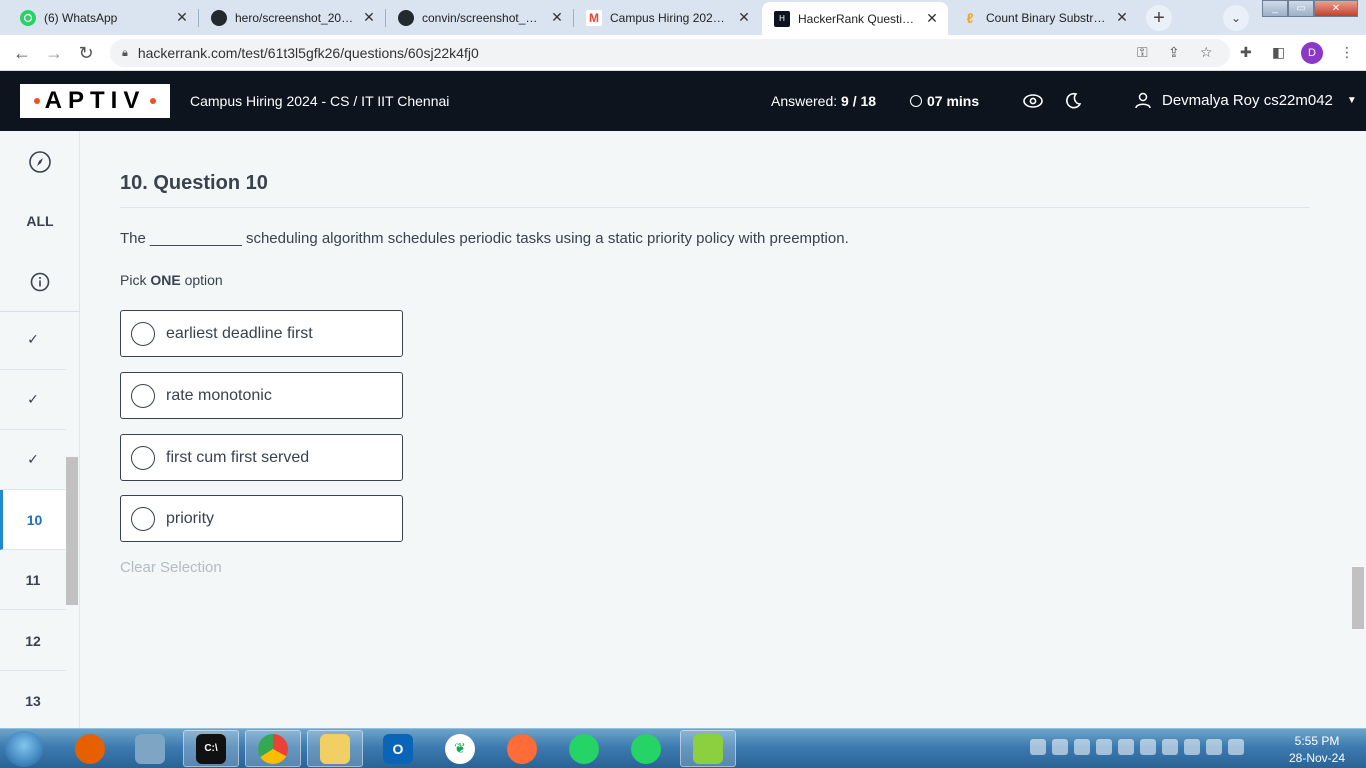 This screenshot has width=1366, height=768. Describe the element at coordinates (1236, 747) in the screenshot. I see `network-icon` at that location.